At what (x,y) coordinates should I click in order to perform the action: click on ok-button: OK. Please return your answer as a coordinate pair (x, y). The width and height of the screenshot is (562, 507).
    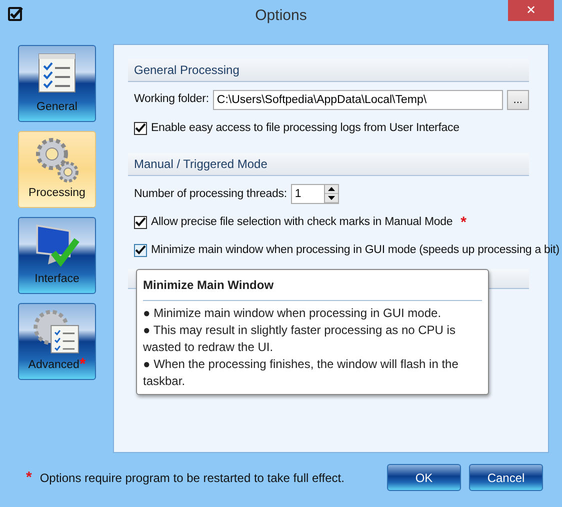
    Looking at the image, I should click on (424, 477).